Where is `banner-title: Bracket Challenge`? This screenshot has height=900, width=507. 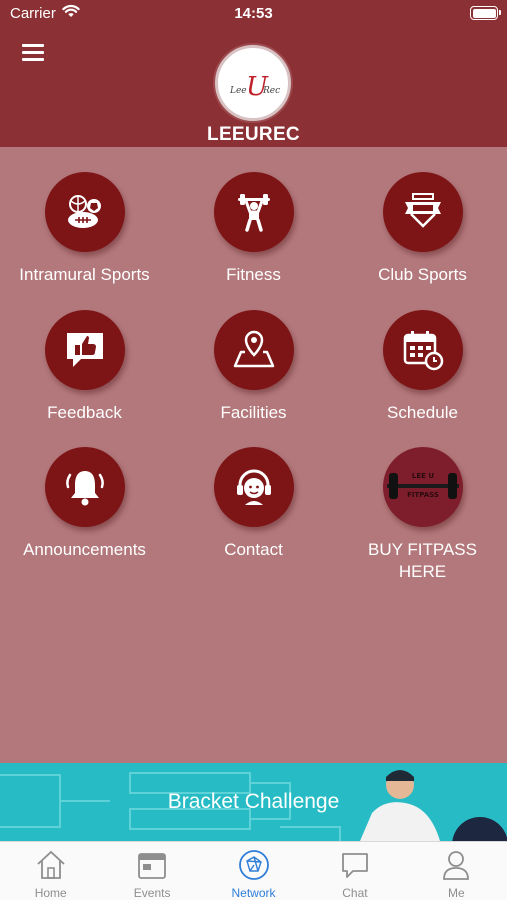 banner-title: Bracket Challenge is located at coordinates (253, 801).